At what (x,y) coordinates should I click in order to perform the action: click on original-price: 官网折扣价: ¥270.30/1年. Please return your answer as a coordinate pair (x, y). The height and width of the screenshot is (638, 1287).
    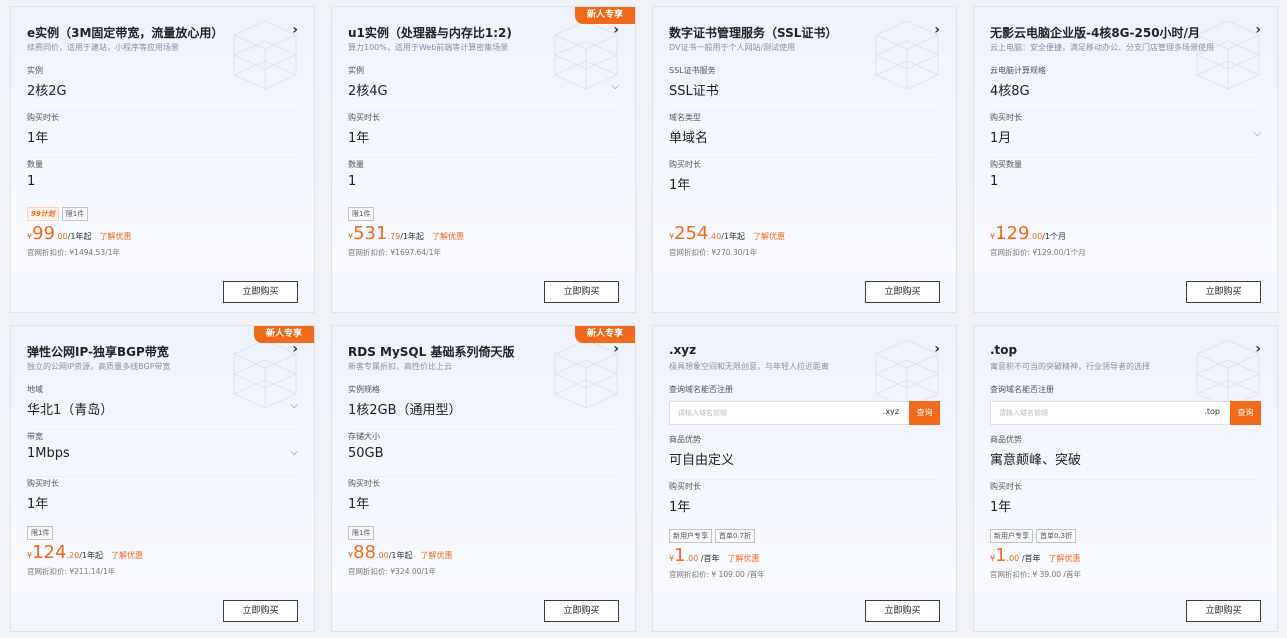
    Looking at the image, I should click on (713, 252).